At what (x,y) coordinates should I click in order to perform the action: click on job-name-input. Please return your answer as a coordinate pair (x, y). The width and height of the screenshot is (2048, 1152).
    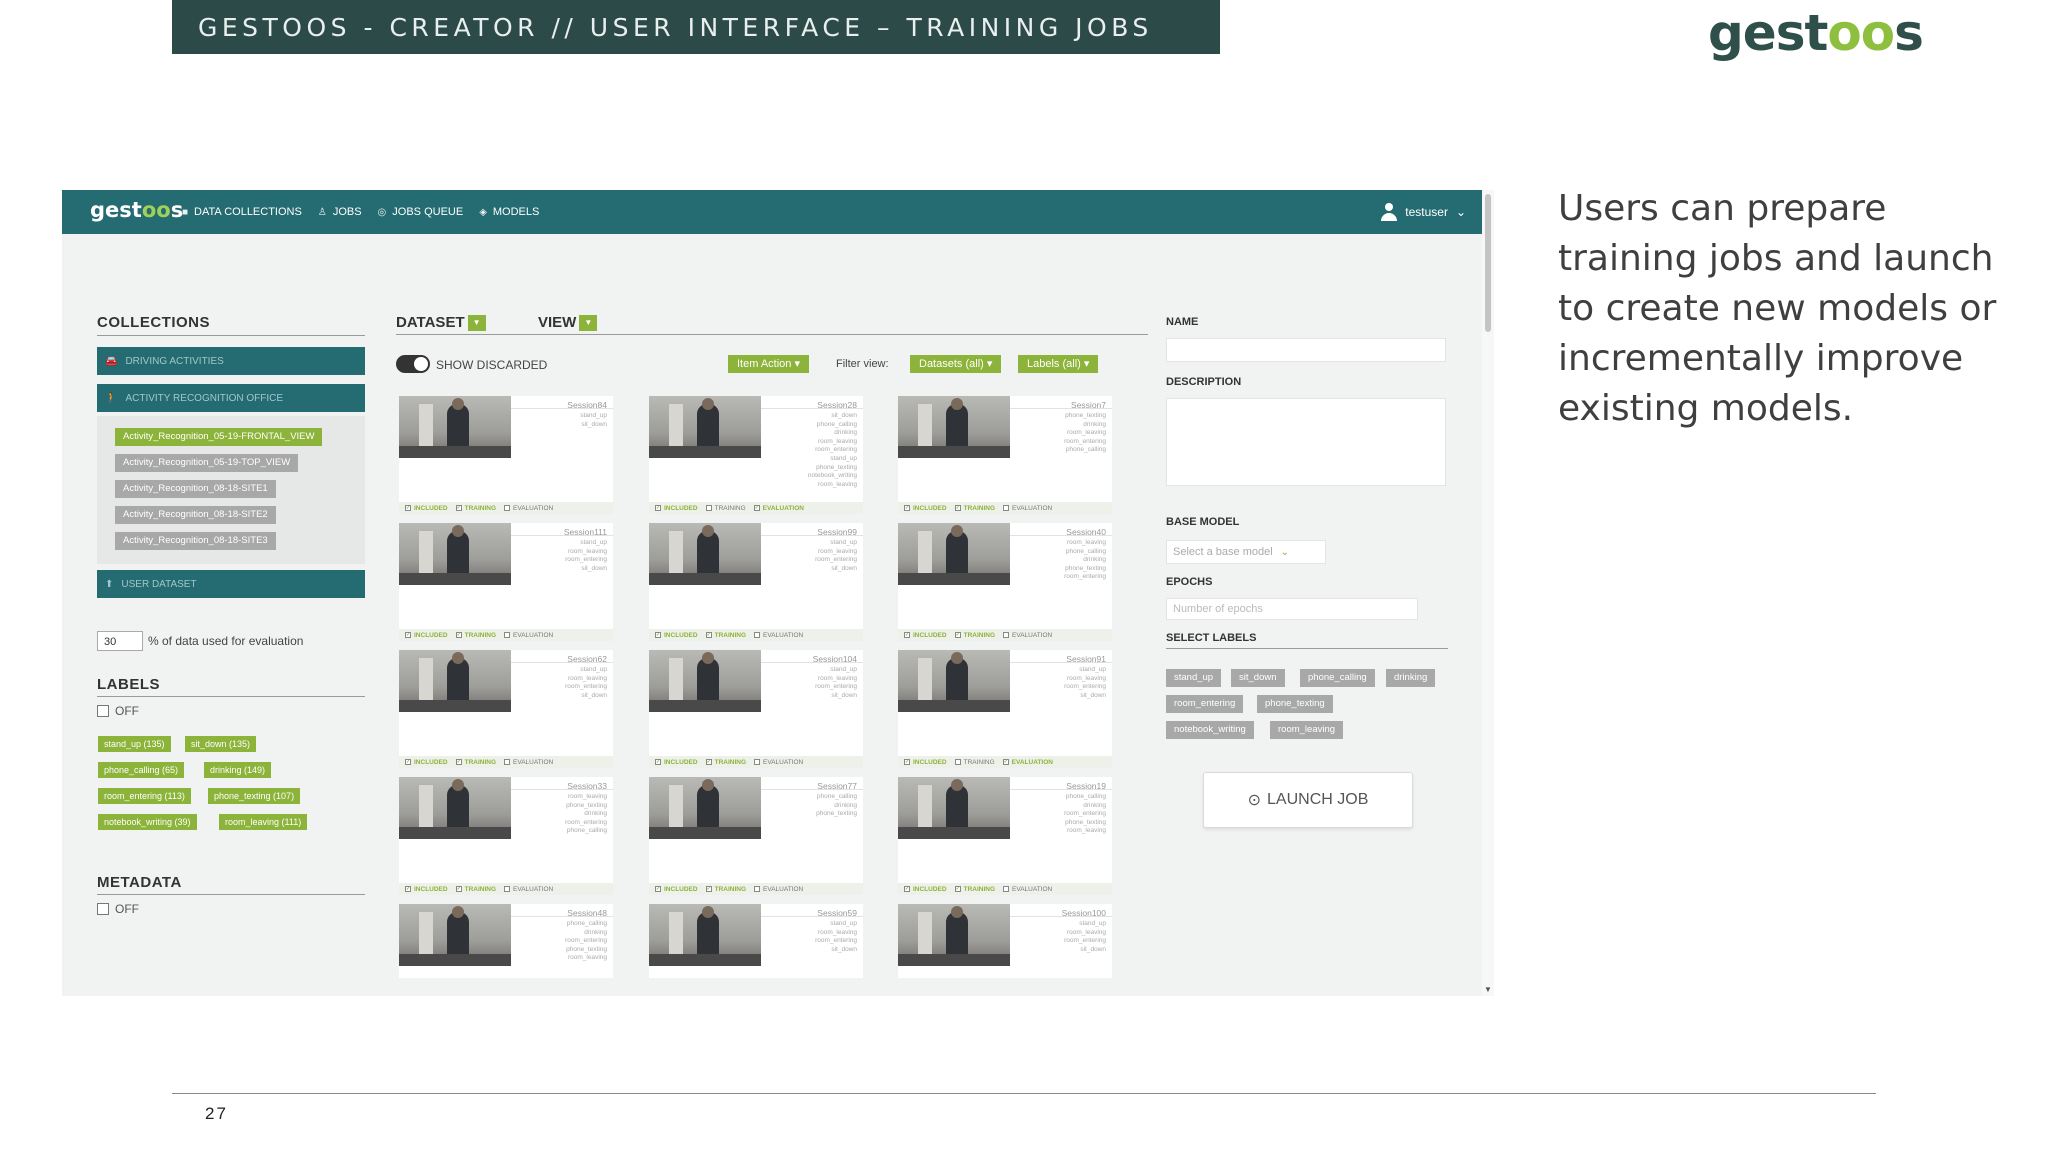
    Looking at the image, I should click on (1306, 350).